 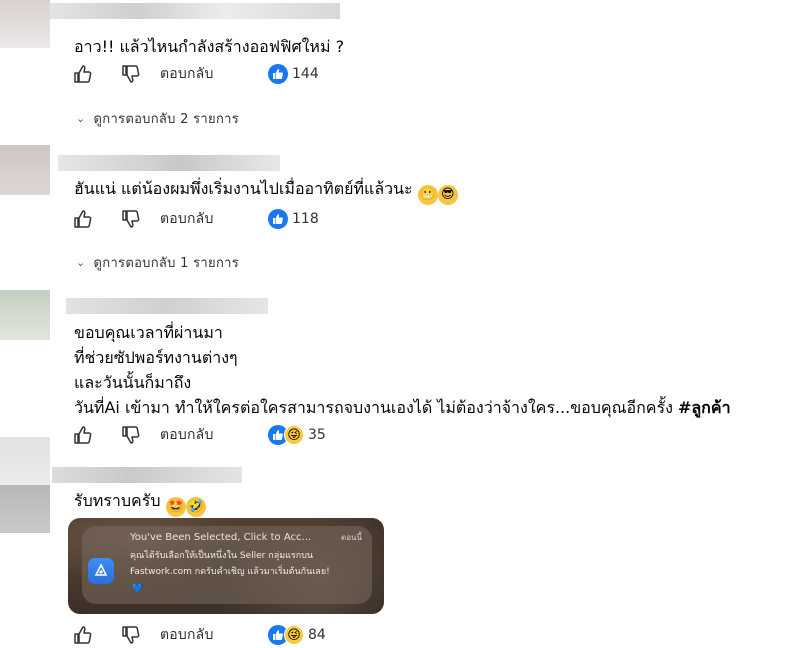 I want to click on view-replies-link: ⌄ ดูการตอบกลับ 2 รายการ, so click(x=157, y=118).